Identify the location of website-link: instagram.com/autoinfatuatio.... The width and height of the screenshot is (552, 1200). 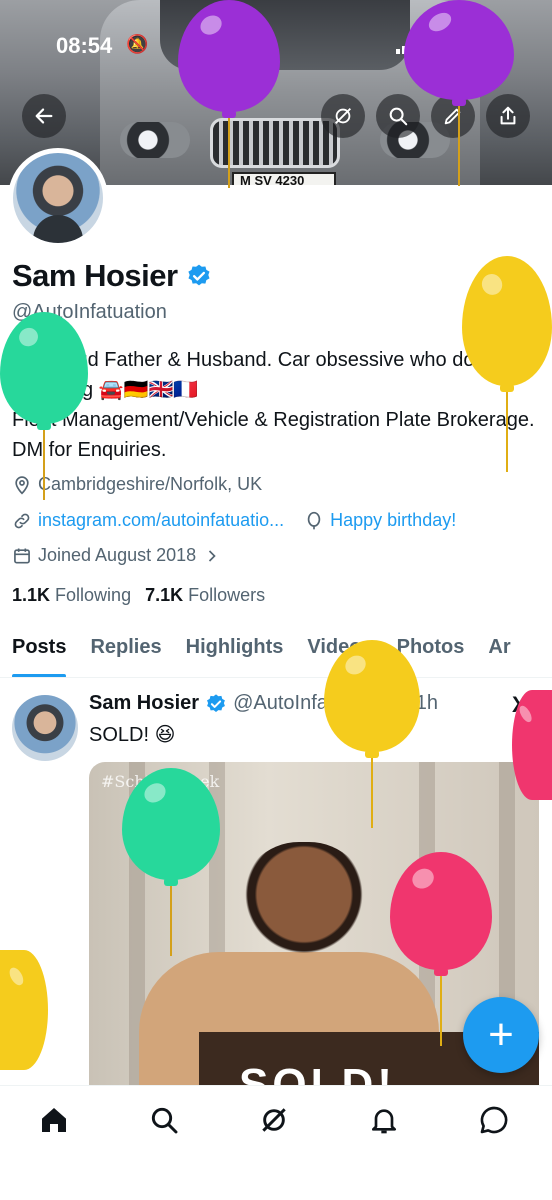
(161, 520).